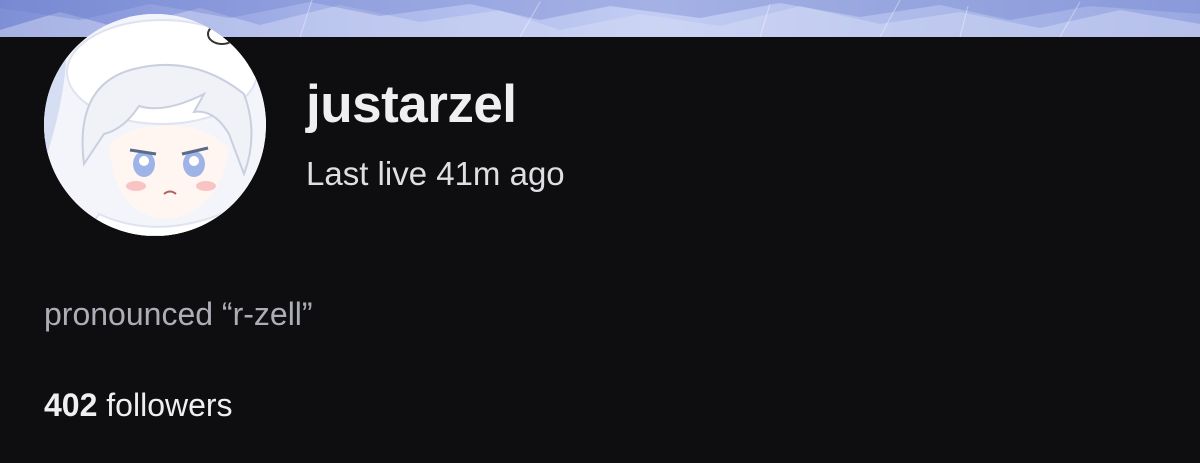  What do you see at coordinates (71, 405) in the screenshot?
I see `followers-number: 402` at bounding box center [71, 405].